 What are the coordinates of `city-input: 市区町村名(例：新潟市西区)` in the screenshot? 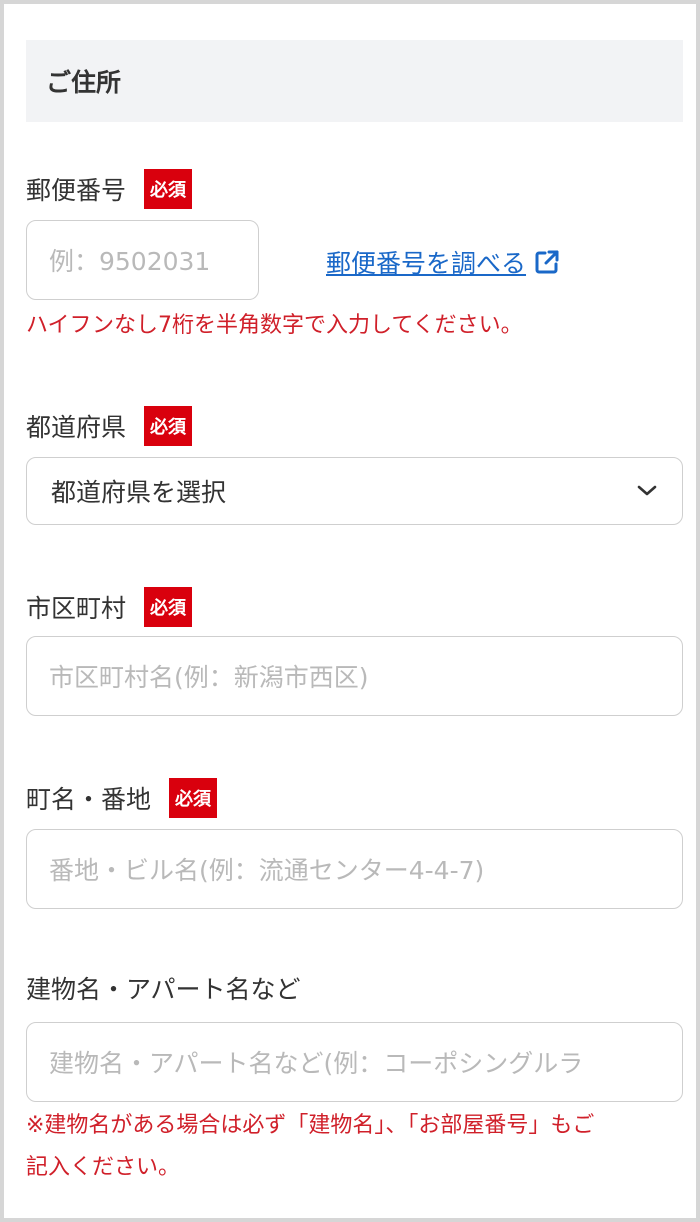 It's located at (354, 676).